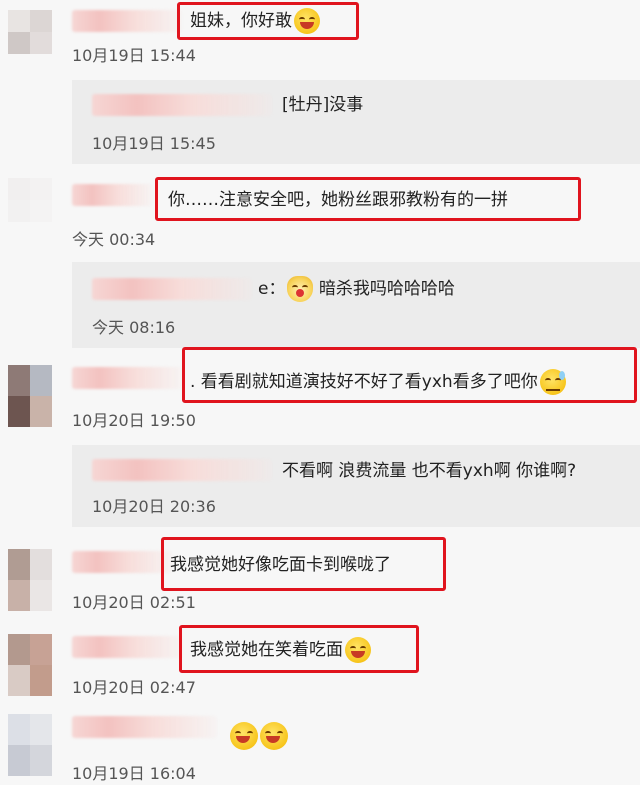 Image resolution: width=640 pixels, height=785 pixels. I want to click on comment-time: 10月20日 02:51, so click(134, 602).